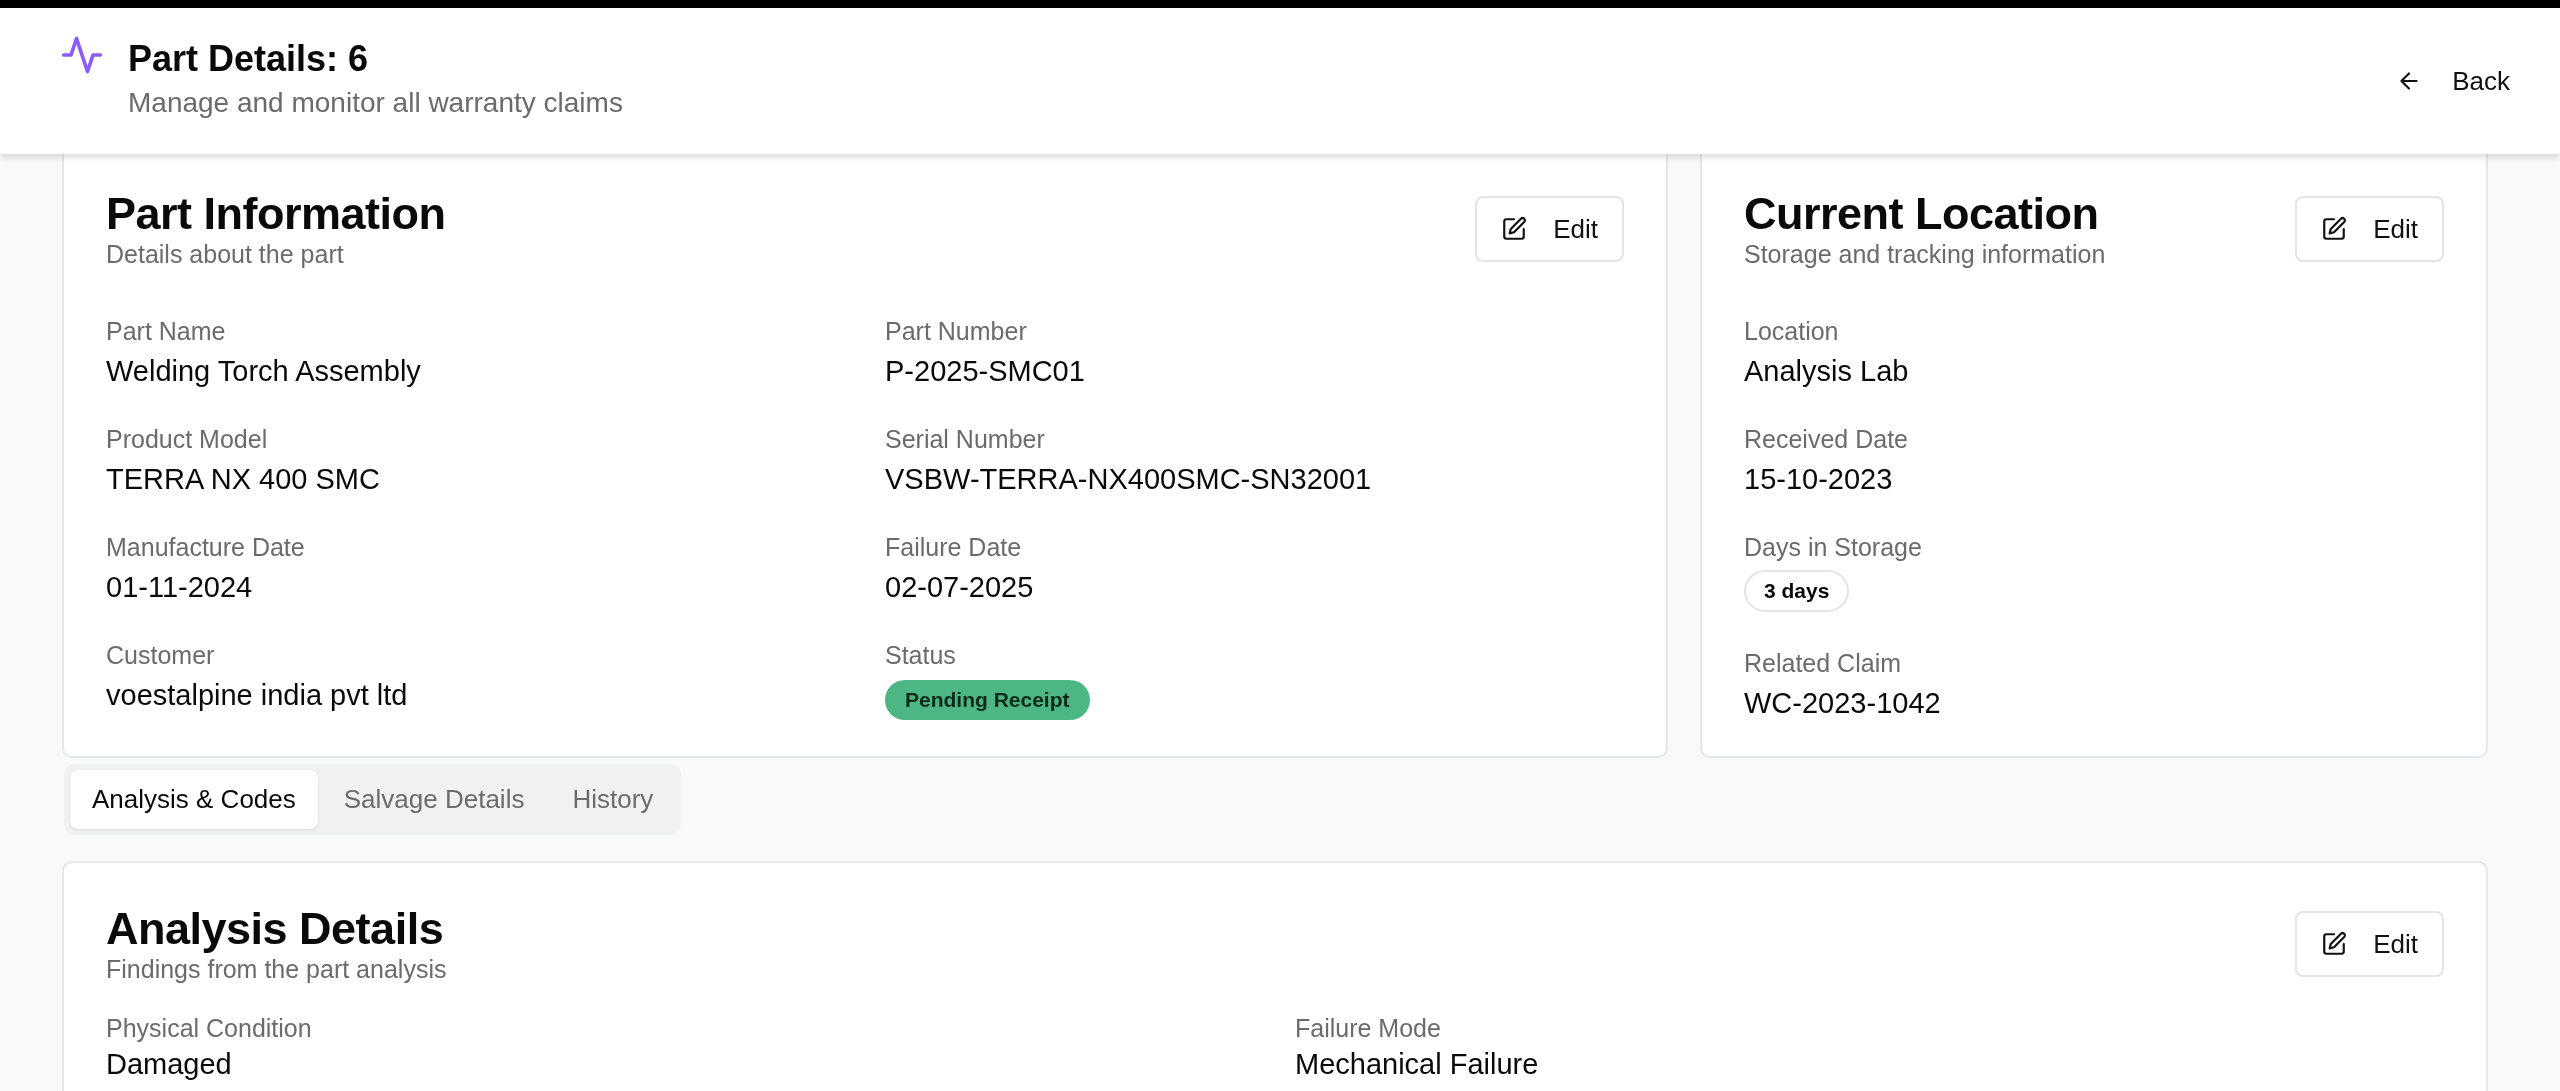 This screenshot has height=1091, width=2560. I want to click on page-subtitle: Manage and monitor all warranty claims, so click(375, 103).